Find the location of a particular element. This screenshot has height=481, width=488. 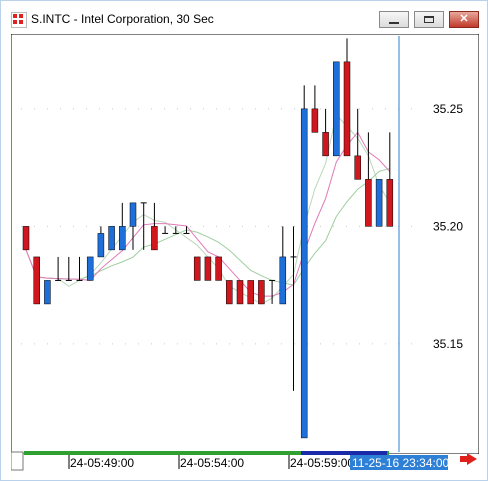

minimize-button is located at coordinates (394, 19).